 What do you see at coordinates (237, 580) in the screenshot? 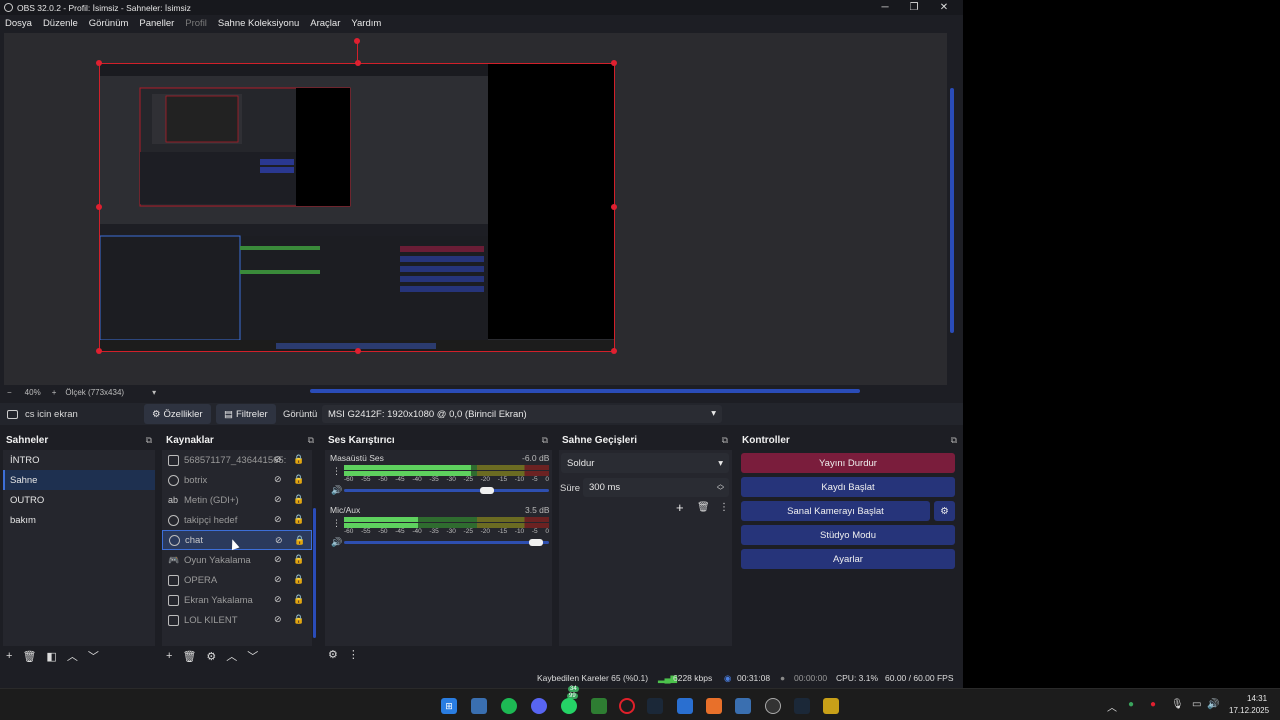
I see `source-item: OPERA ⊘ 🔒` at bounding box center [237, 580].